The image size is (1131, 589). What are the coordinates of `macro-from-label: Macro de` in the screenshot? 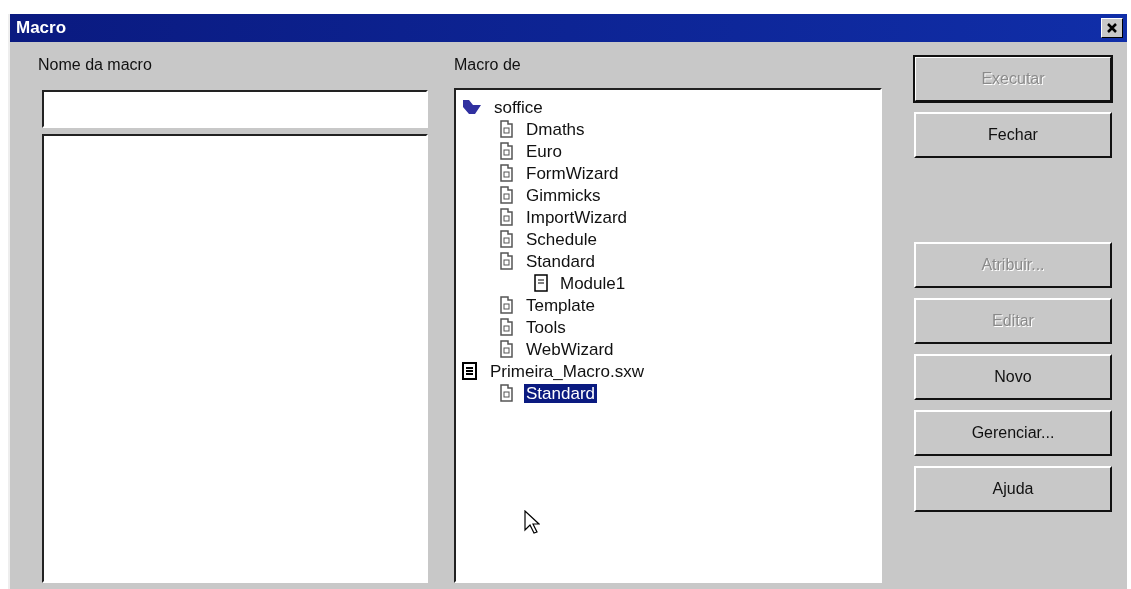 It's located at (488, 65).